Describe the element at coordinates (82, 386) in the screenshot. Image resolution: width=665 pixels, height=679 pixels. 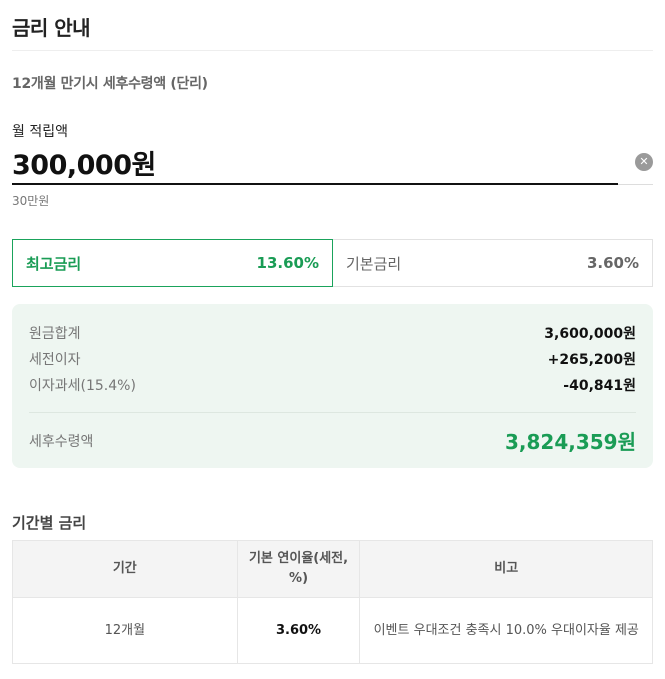
I see `summary-row-label: 이자과세(15.4%)` at that location.